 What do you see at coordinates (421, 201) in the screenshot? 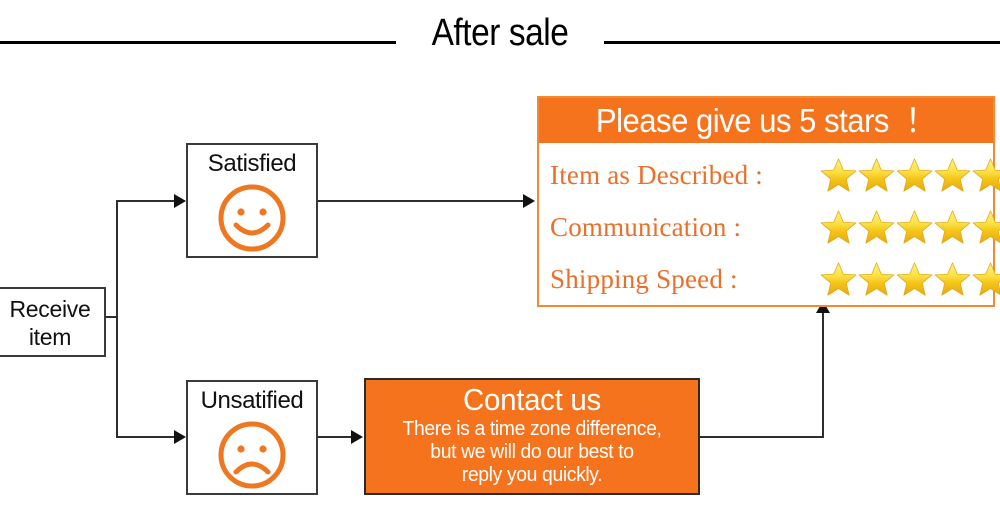
I see `connector-satisfied-to-rating` at bounding box center [421, 201].